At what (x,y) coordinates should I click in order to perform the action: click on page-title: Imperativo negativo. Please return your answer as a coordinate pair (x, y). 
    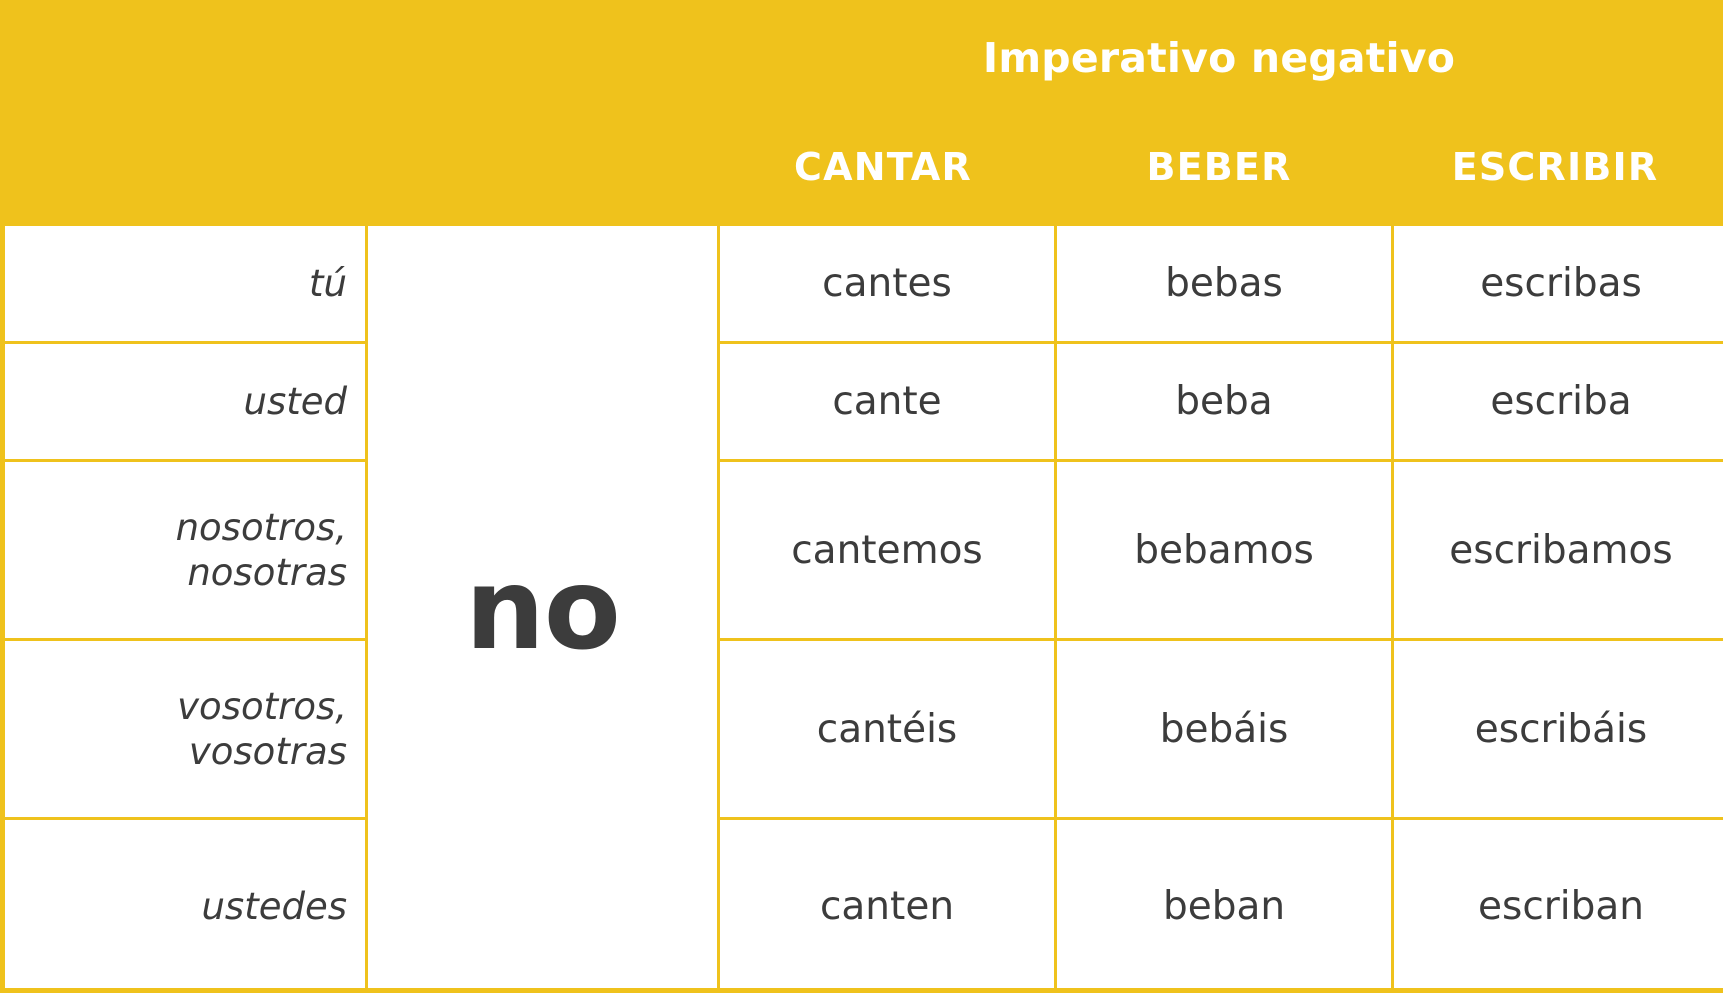
    Looking at the image, I should click on (1219, 58).